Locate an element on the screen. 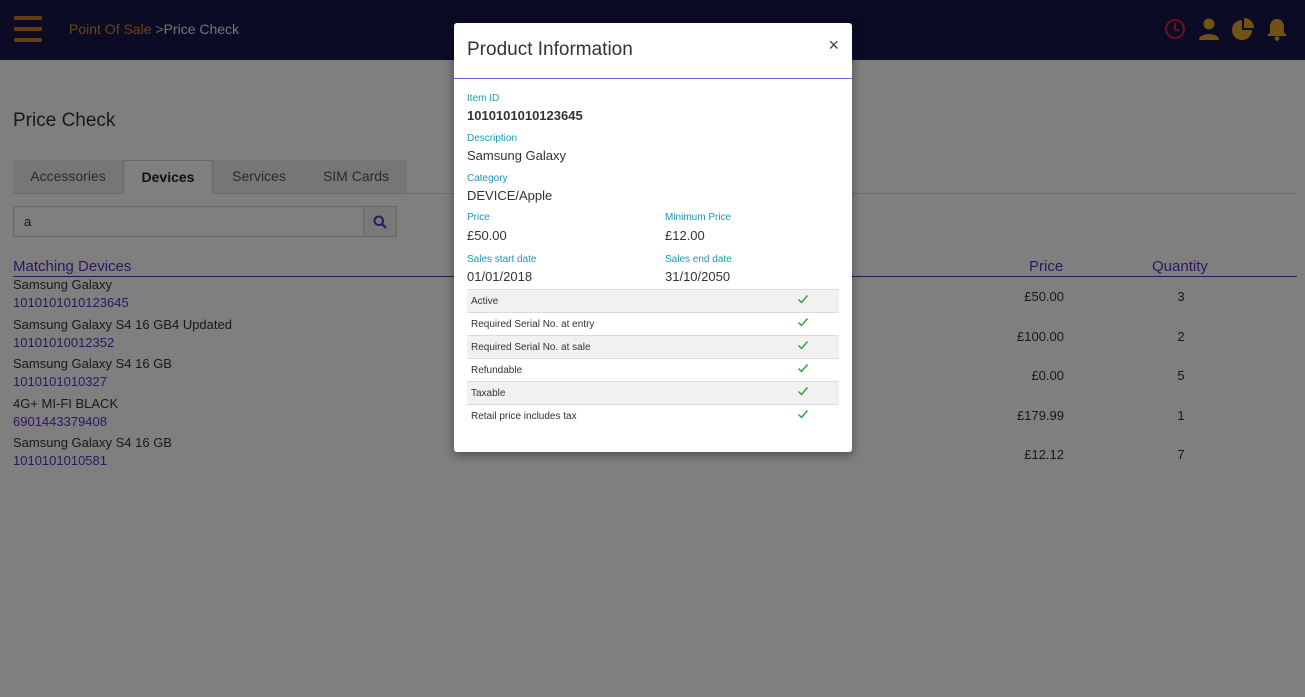 This screenshot has height=697, width=1305. flag-label: Required Serial No. at entry is located at coordinates (533, 324).